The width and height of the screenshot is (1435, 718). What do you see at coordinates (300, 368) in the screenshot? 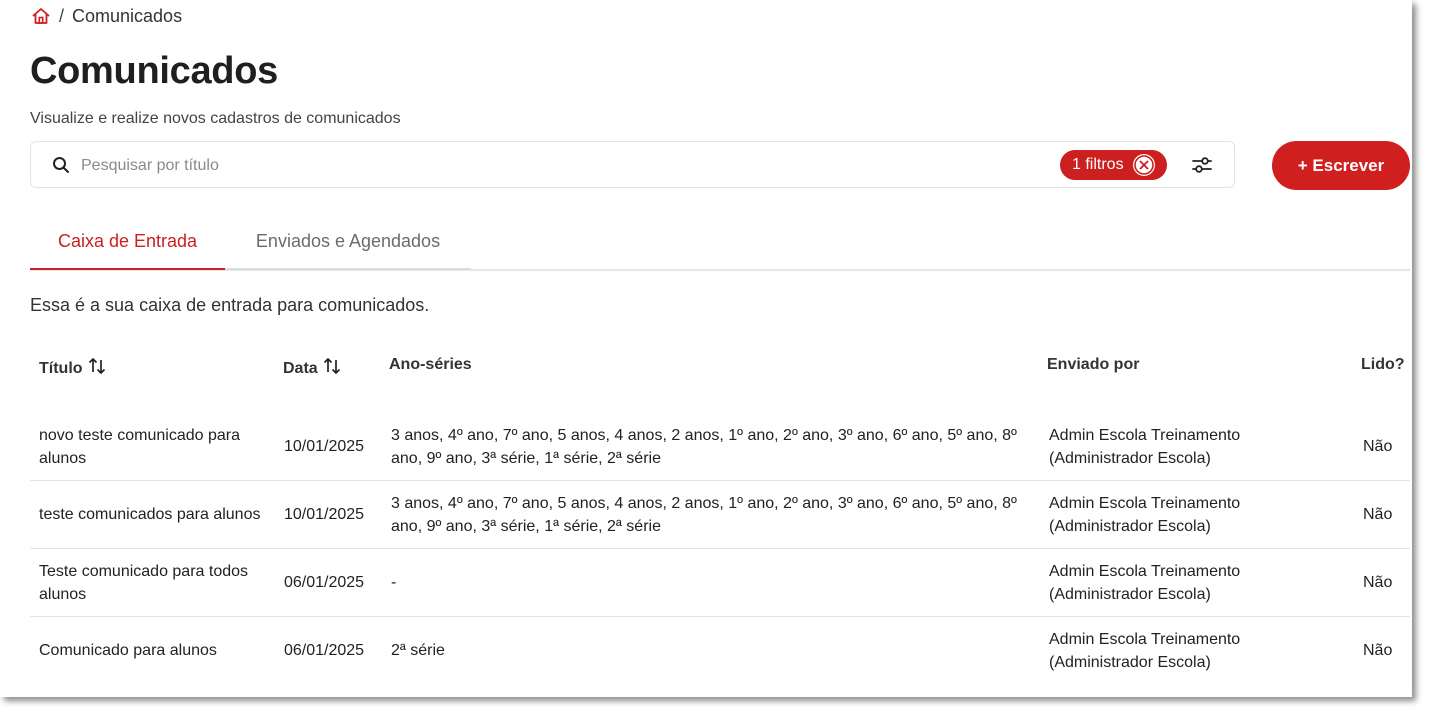
I see `column-date-label: Data` at bounding box center [300, 368].